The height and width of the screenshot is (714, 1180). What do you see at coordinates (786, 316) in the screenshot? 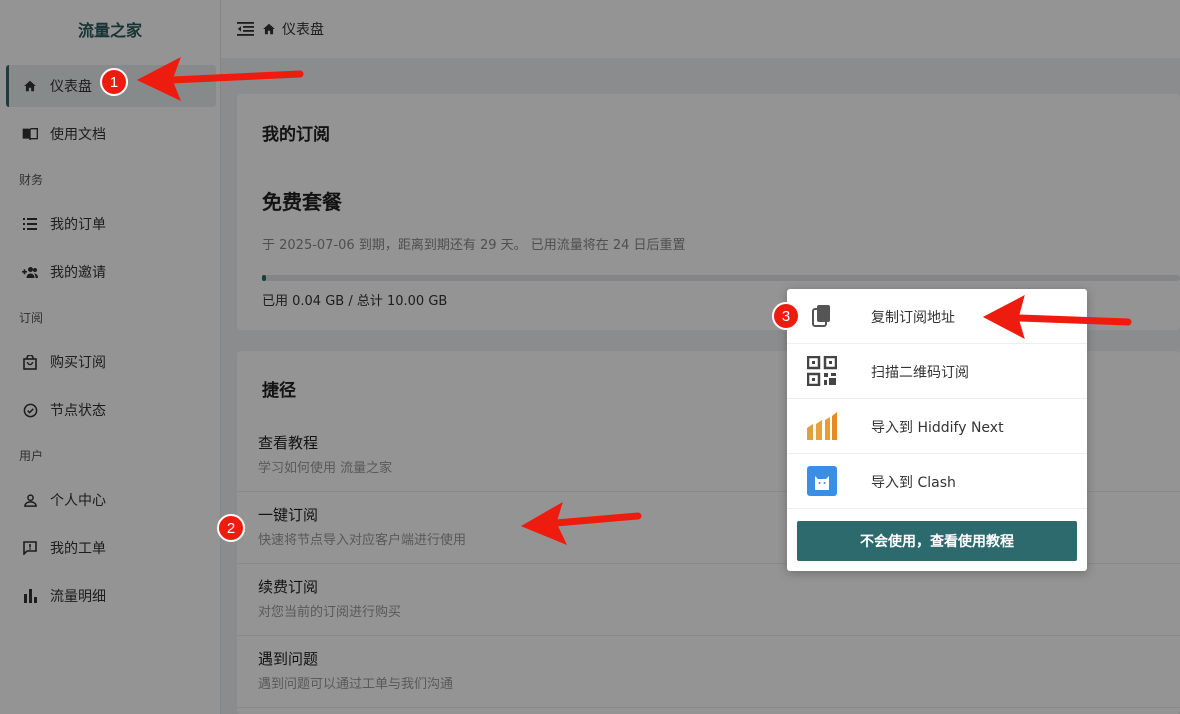
I see `annotation-badge-3: 3` at bounding box center [786, 316].